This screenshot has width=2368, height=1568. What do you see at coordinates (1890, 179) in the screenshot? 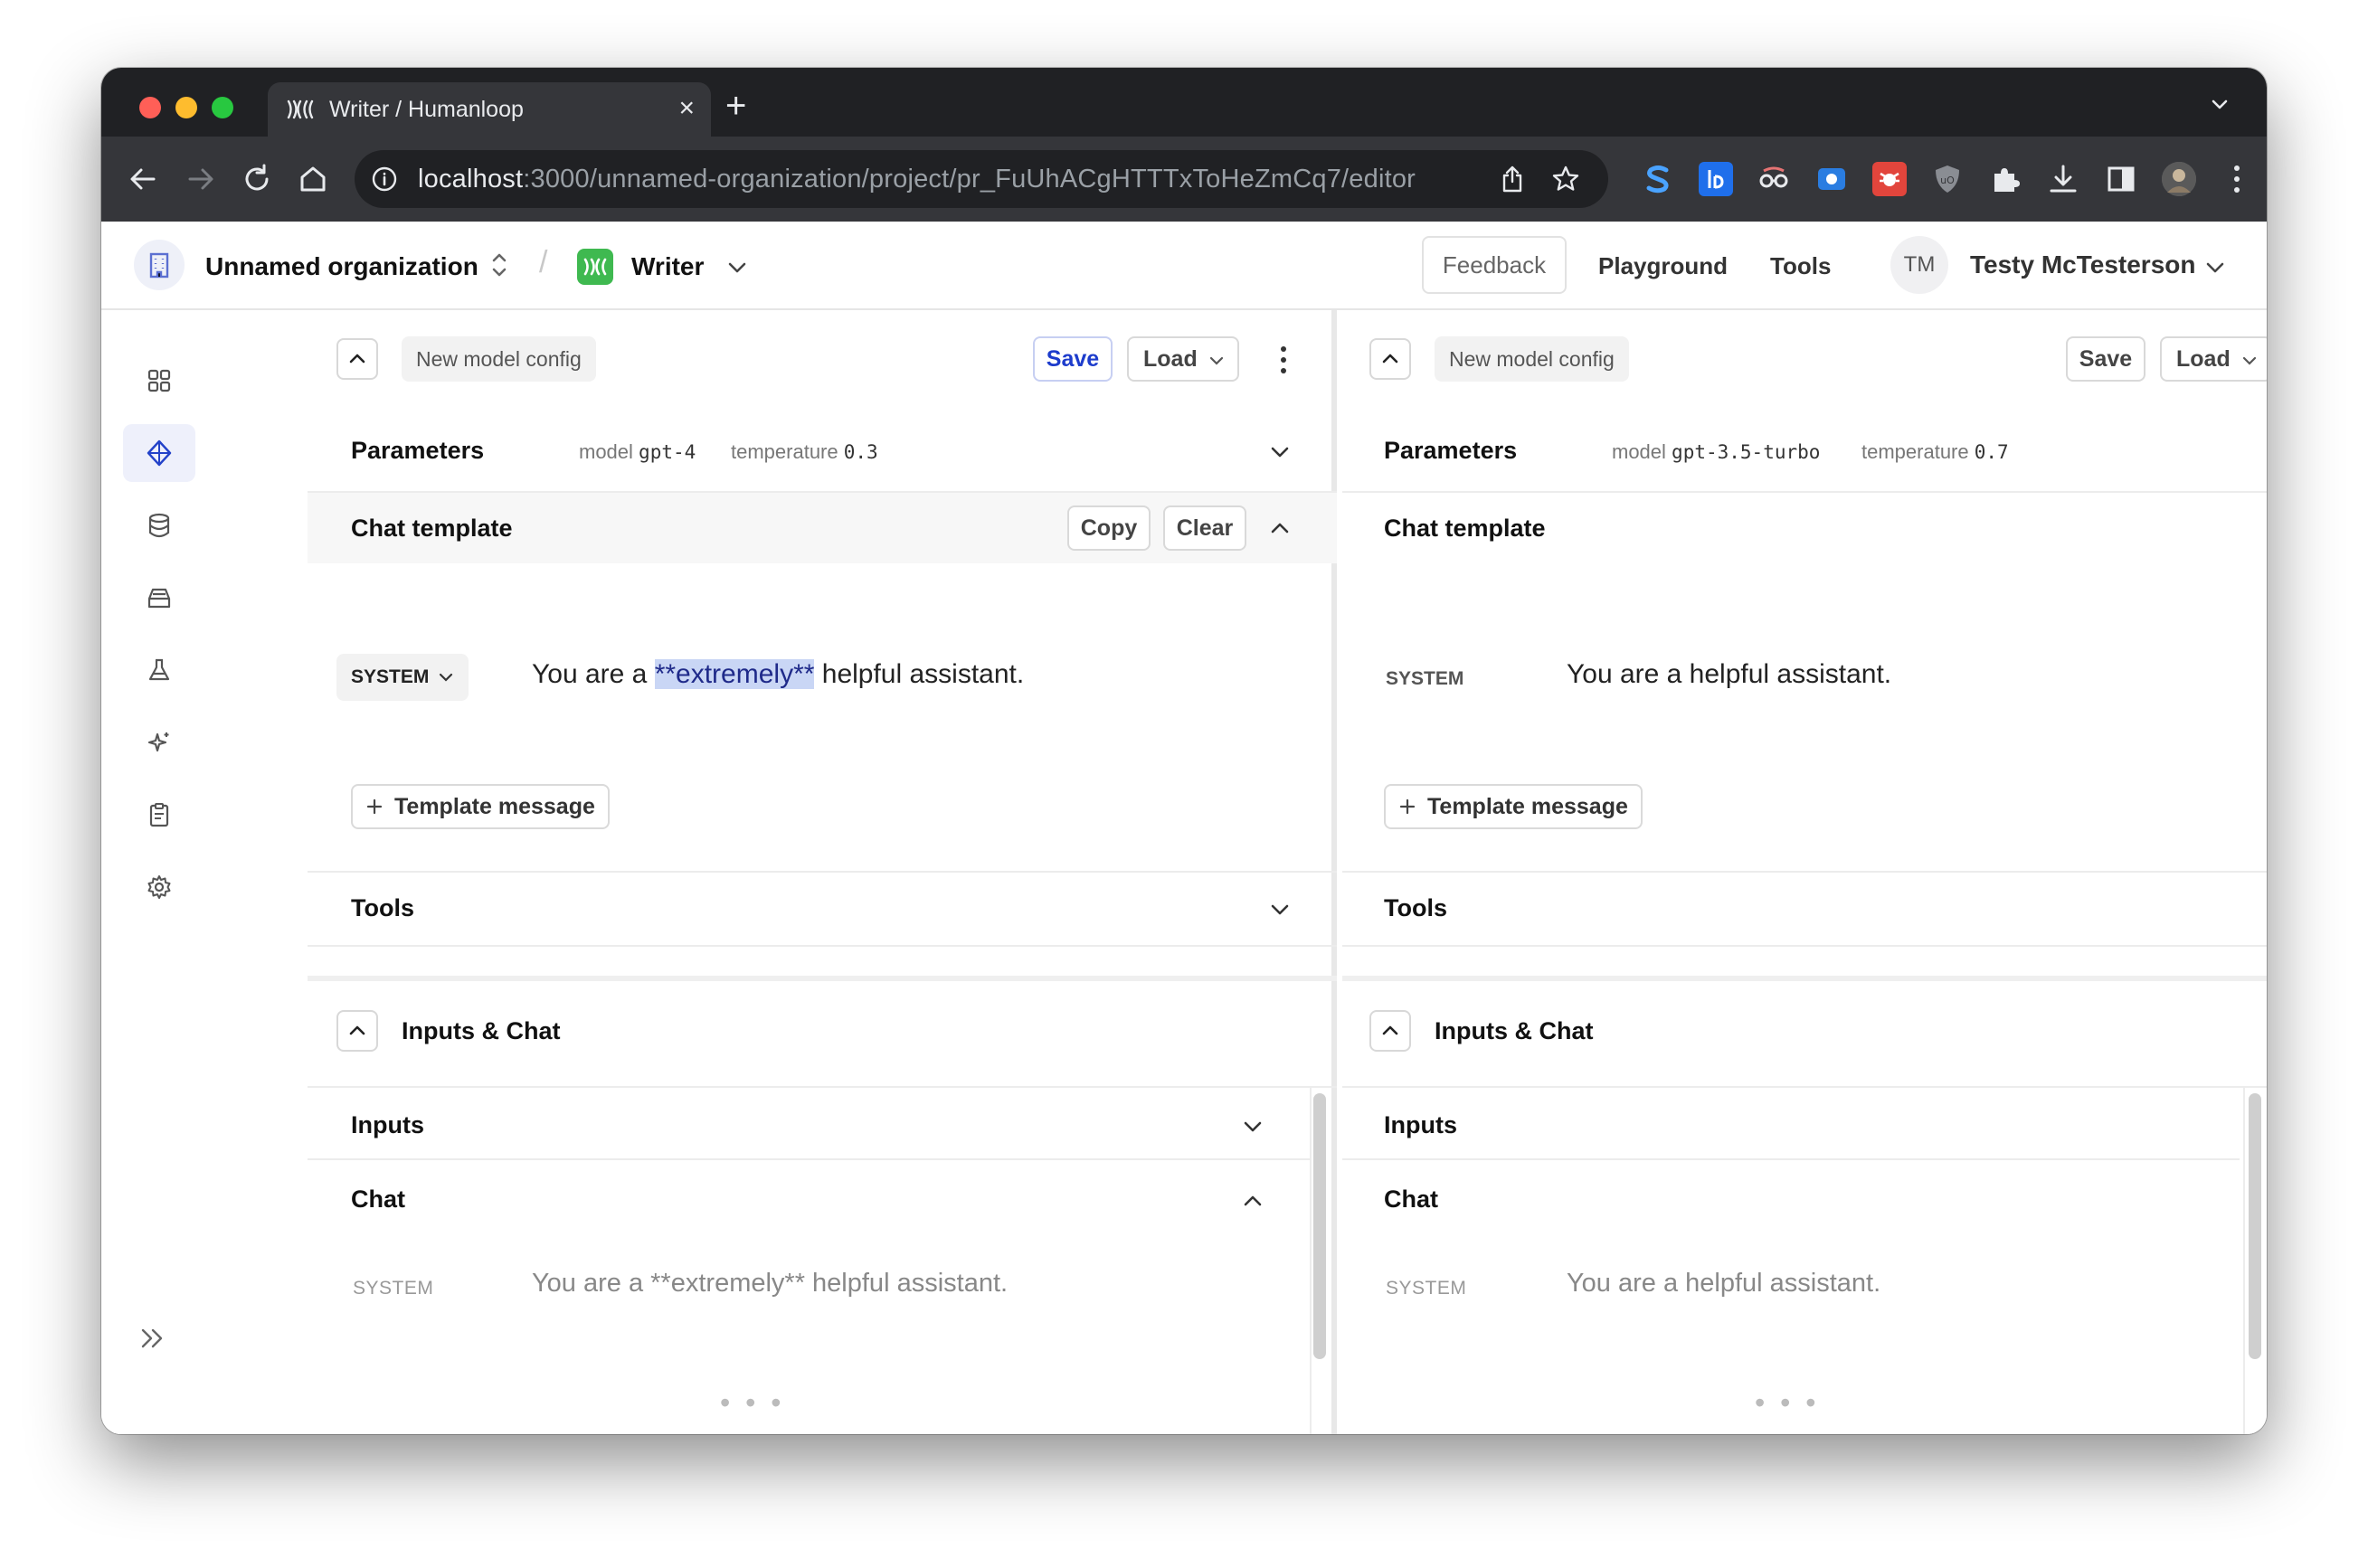
I see `extension-bug-icon` at bounding box center [1890, 179].